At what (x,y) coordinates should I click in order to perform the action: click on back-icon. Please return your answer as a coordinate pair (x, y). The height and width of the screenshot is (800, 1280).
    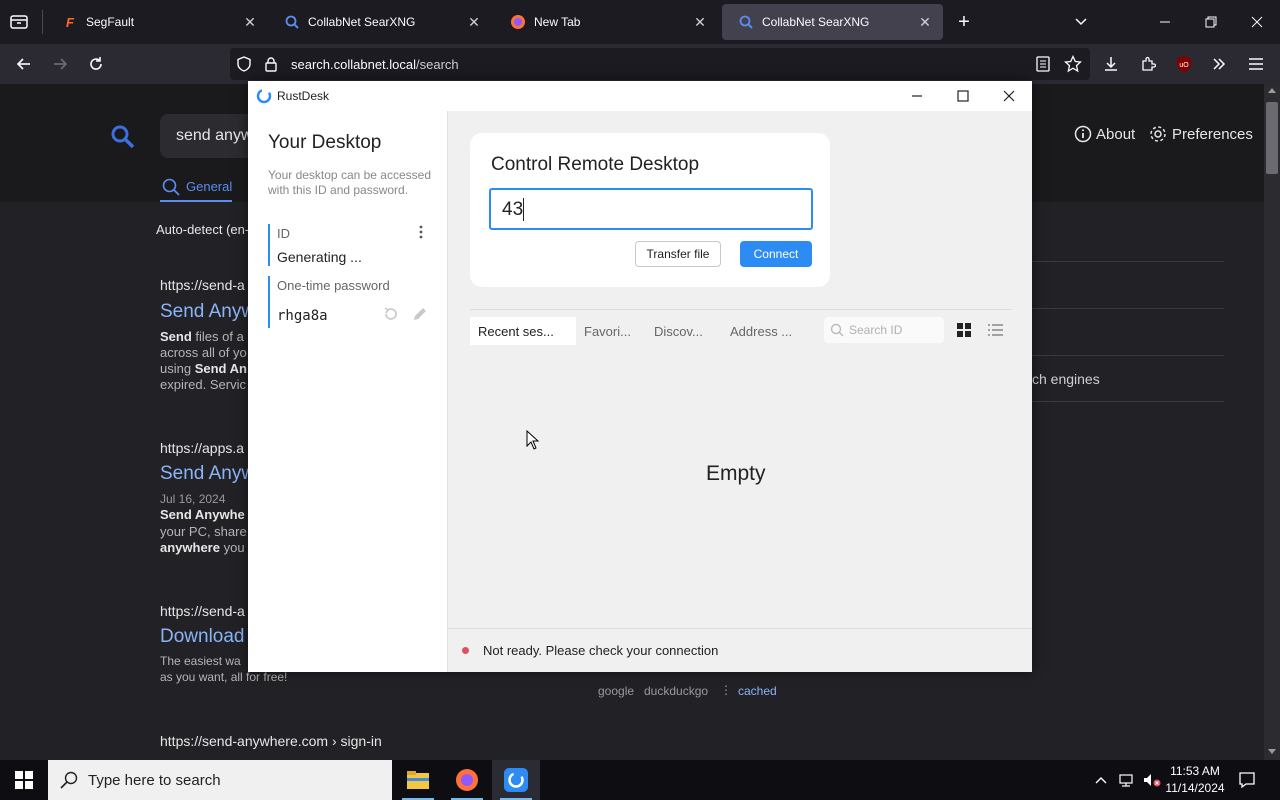
    Looking at the image, I should click on (24, 64).